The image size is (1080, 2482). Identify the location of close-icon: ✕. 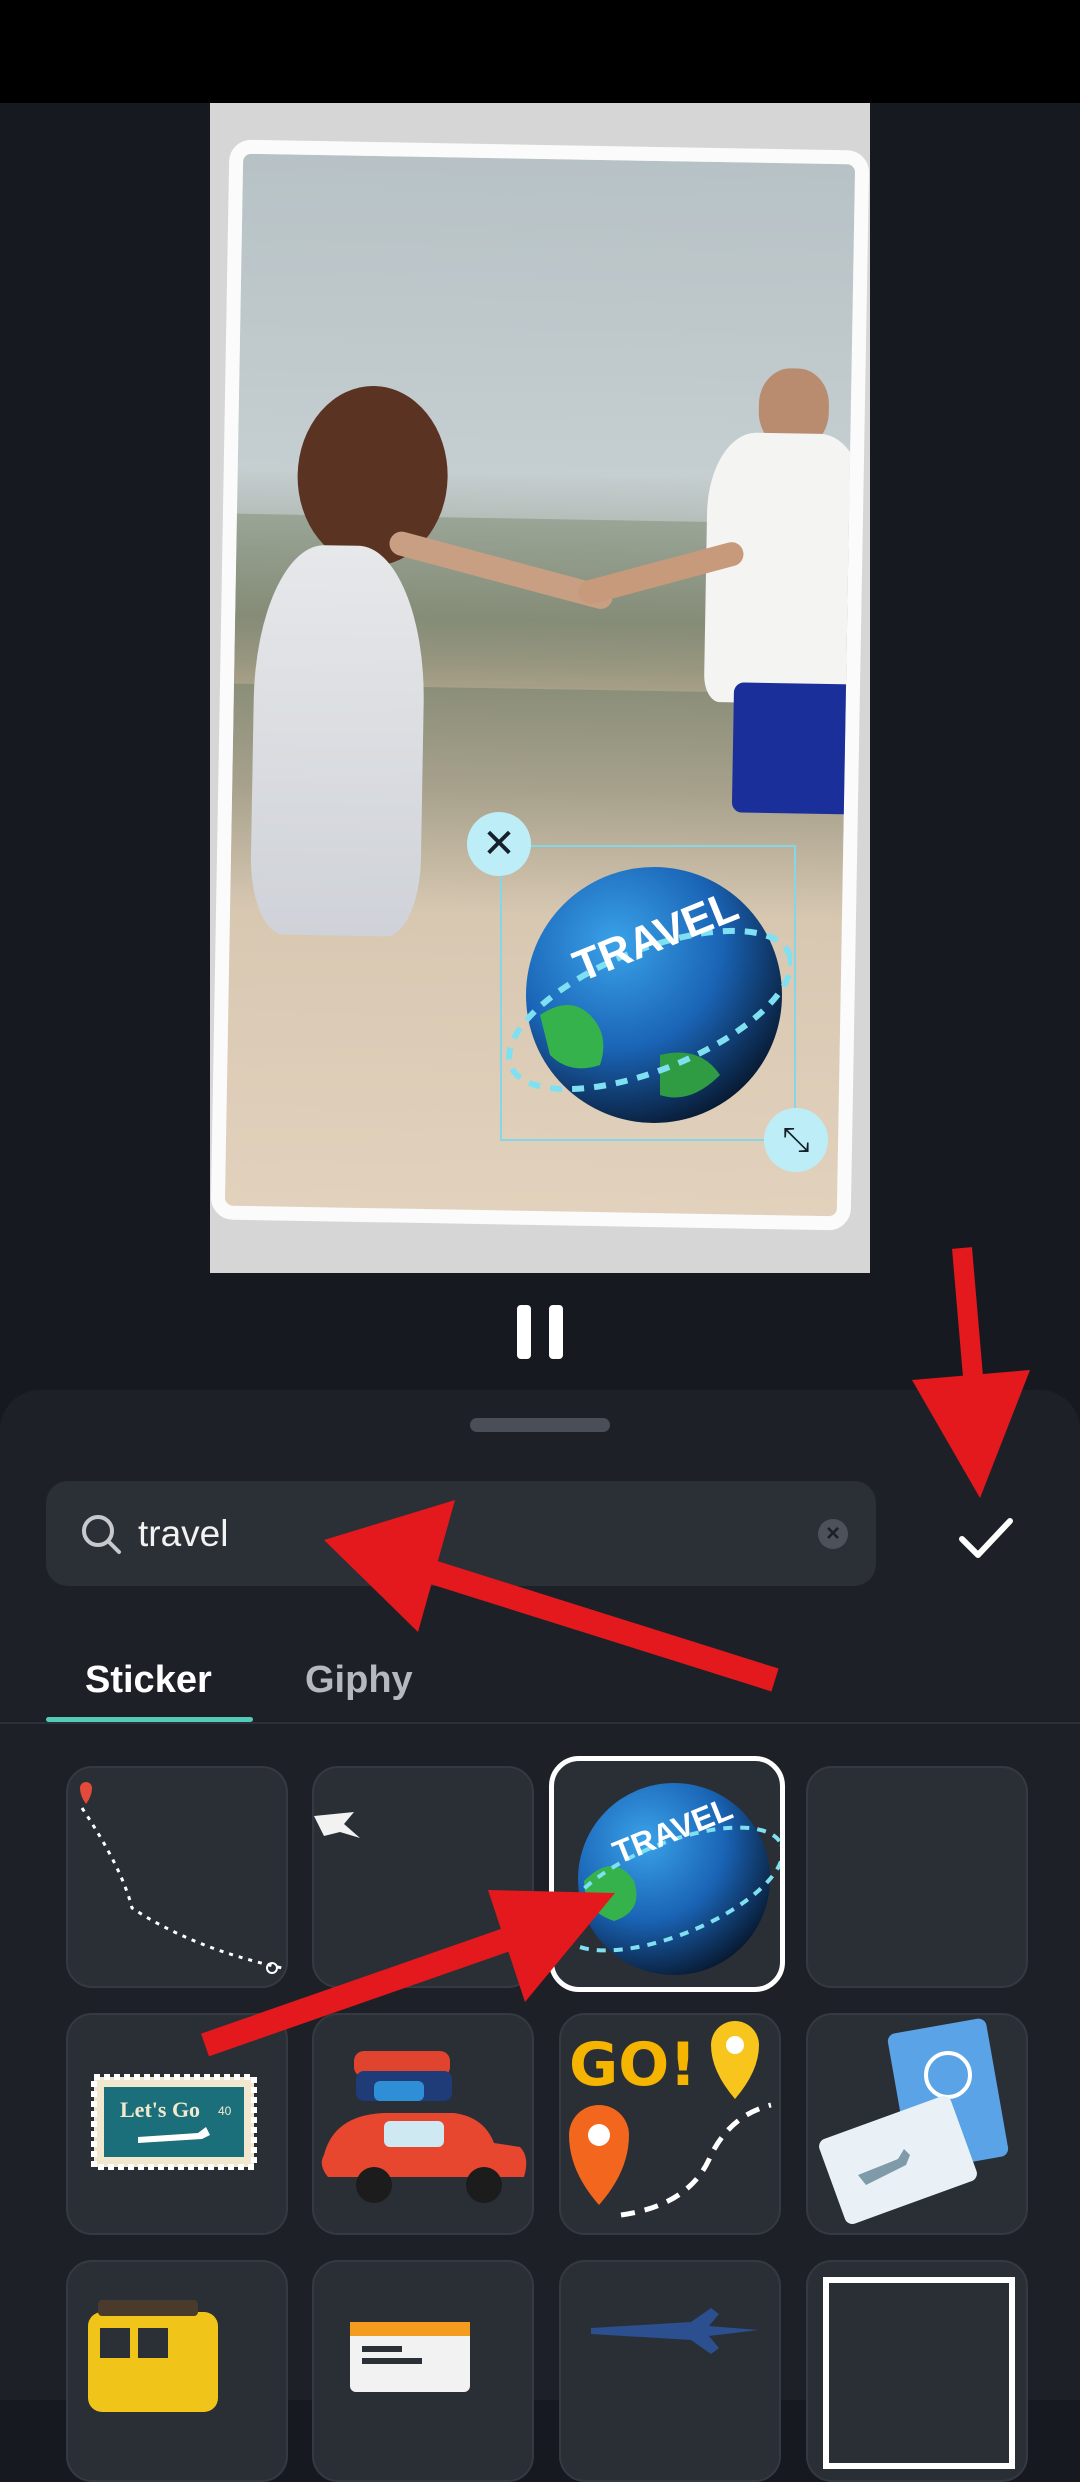
(499, 844).